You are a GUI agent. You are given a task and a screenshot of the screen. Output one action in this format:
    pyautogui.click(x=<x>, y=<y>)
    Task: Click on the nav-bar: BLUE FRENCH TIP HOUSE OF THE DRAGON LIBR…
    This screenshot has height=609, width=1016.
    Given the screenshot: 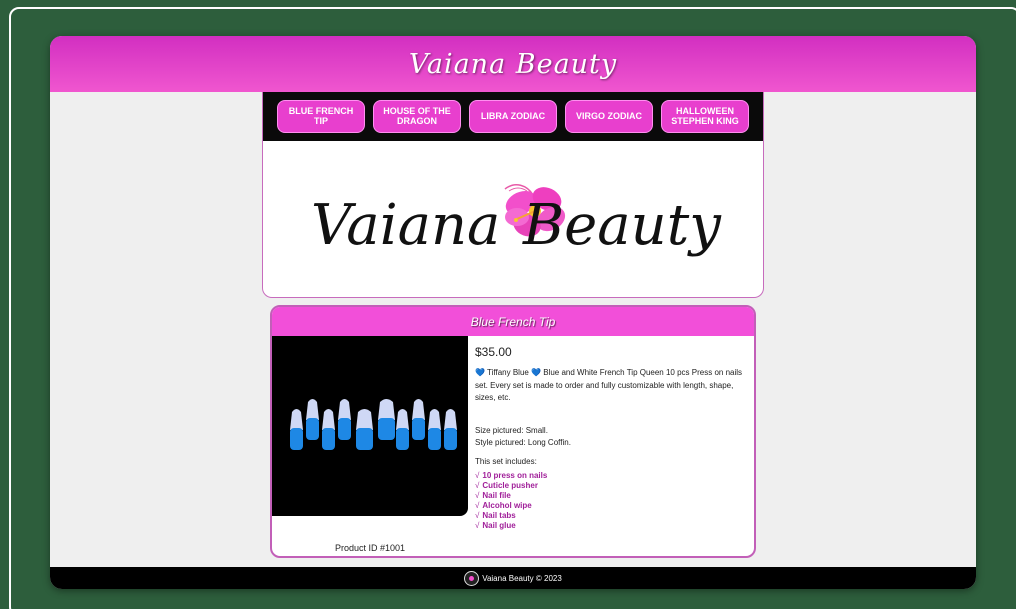 What is the action you would take?
    pyautogui.click(x=513, y=116)
    